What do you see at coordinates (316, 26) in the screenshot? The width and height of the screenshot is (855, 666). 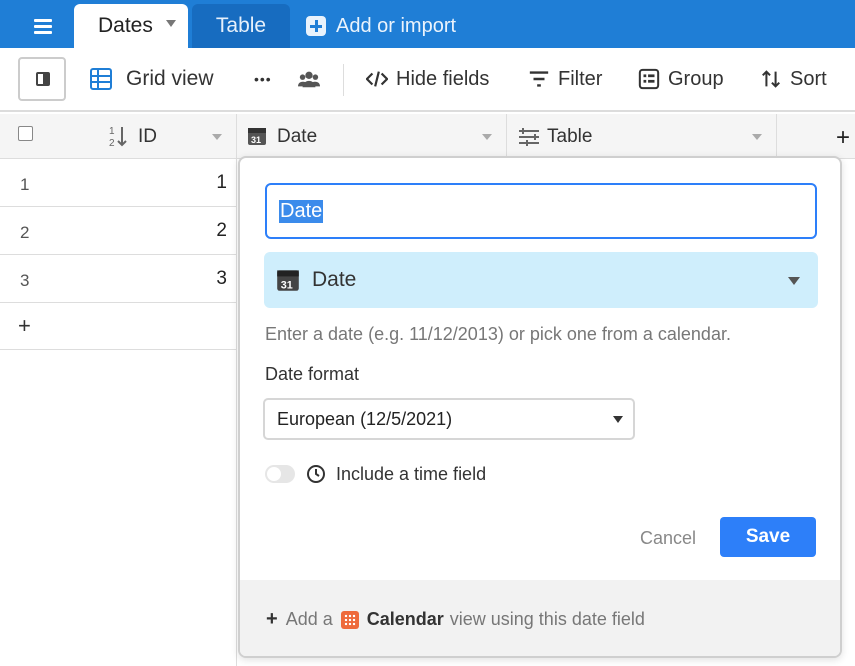 I see `plus-icon` at bounding box center [316, 26].